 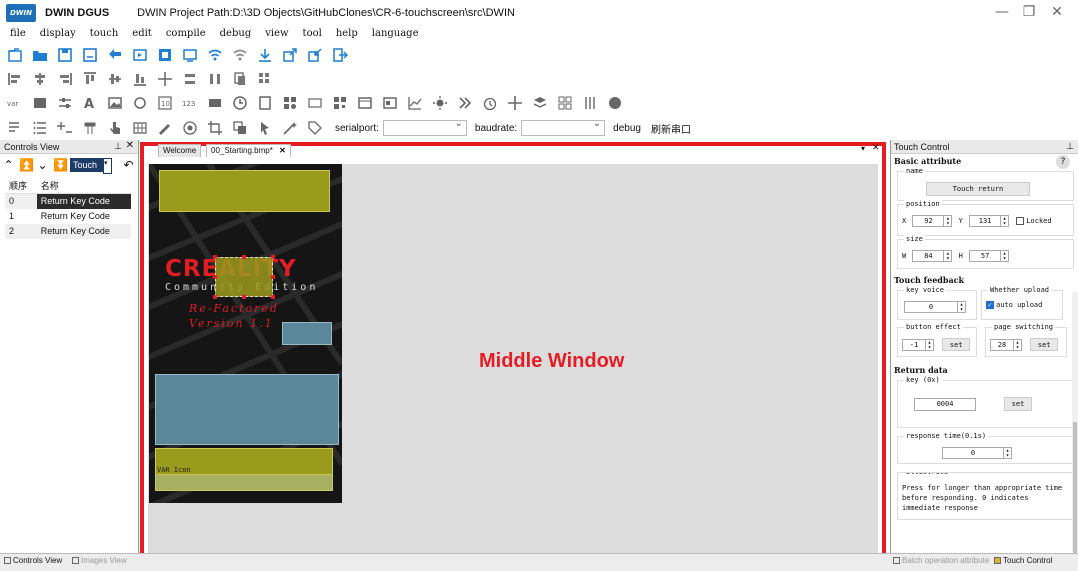 What do you see at coordinates (1023, 560) in the screenshot?
I see `bottom-tab-touch-control: Touch Control` at bounding box center [1023, 560].